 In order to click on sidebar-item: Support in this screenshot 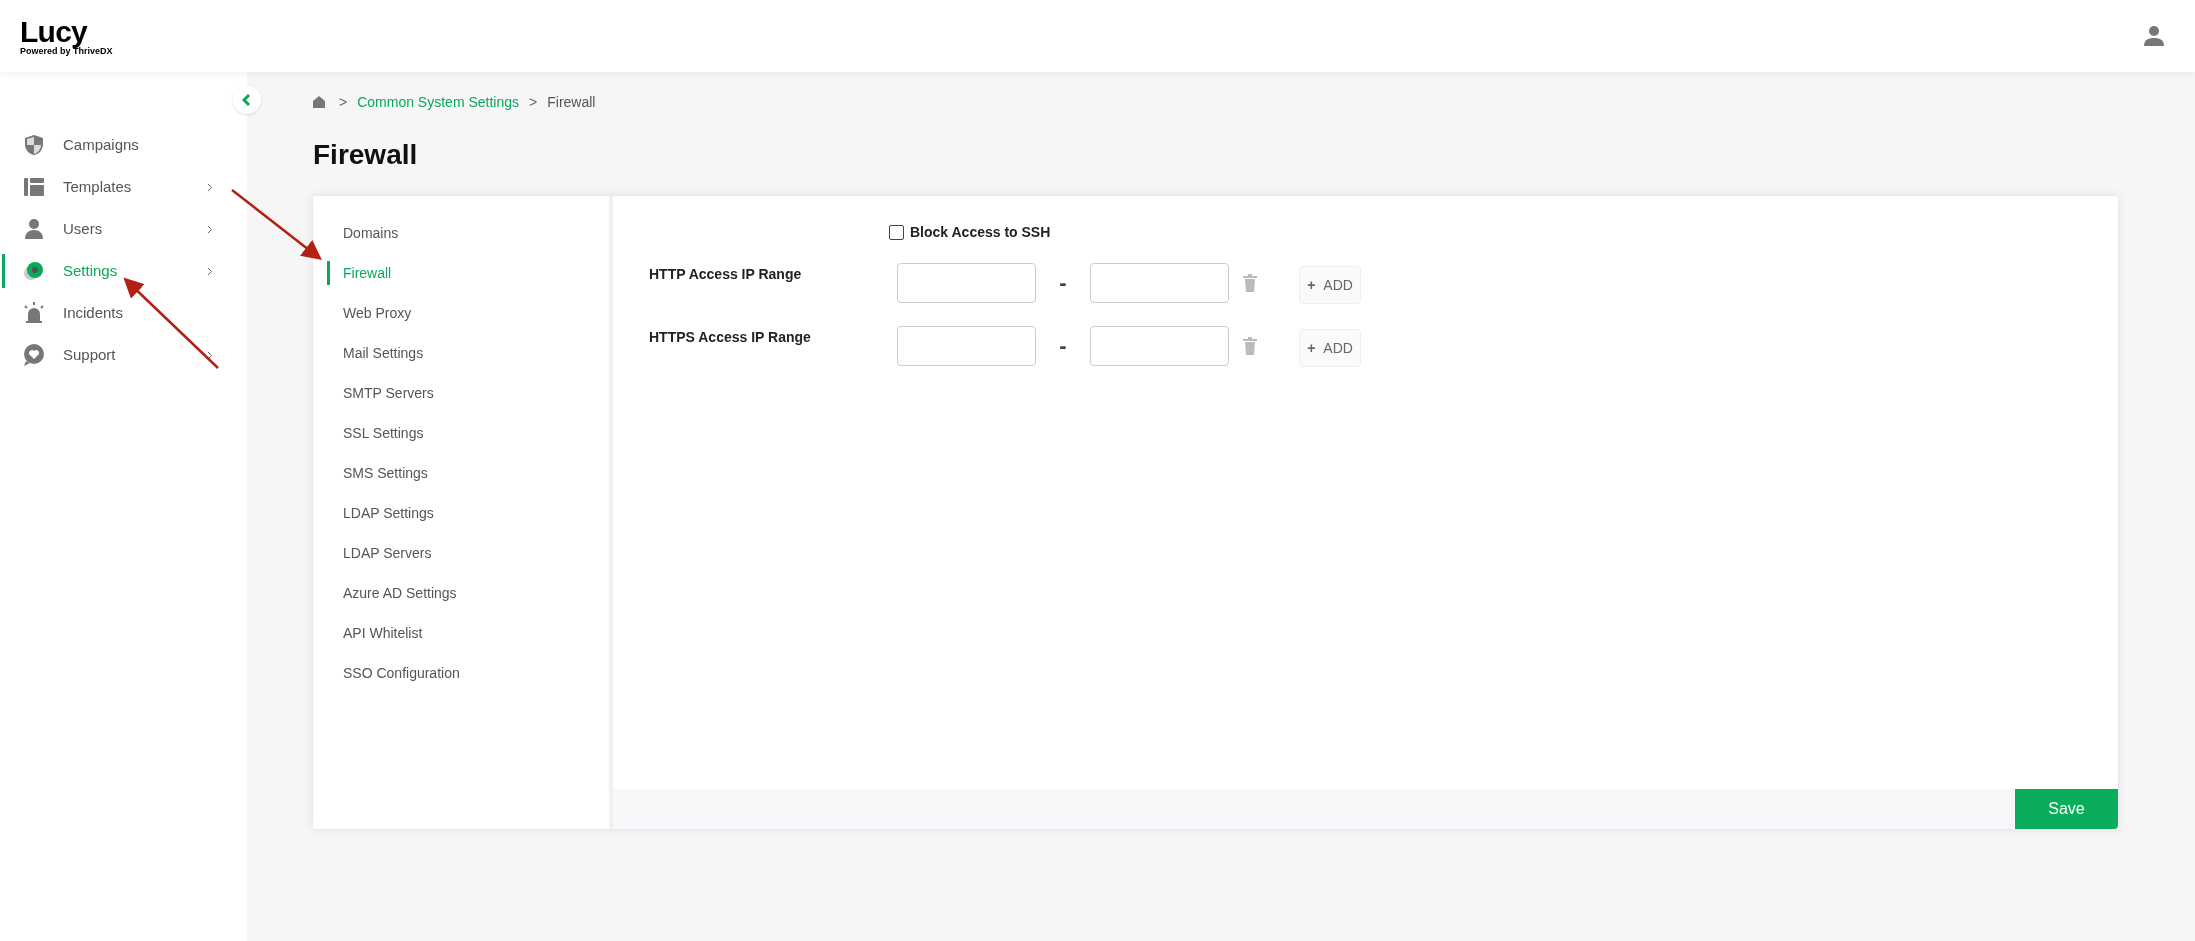, I will do `click(123, 355)`.